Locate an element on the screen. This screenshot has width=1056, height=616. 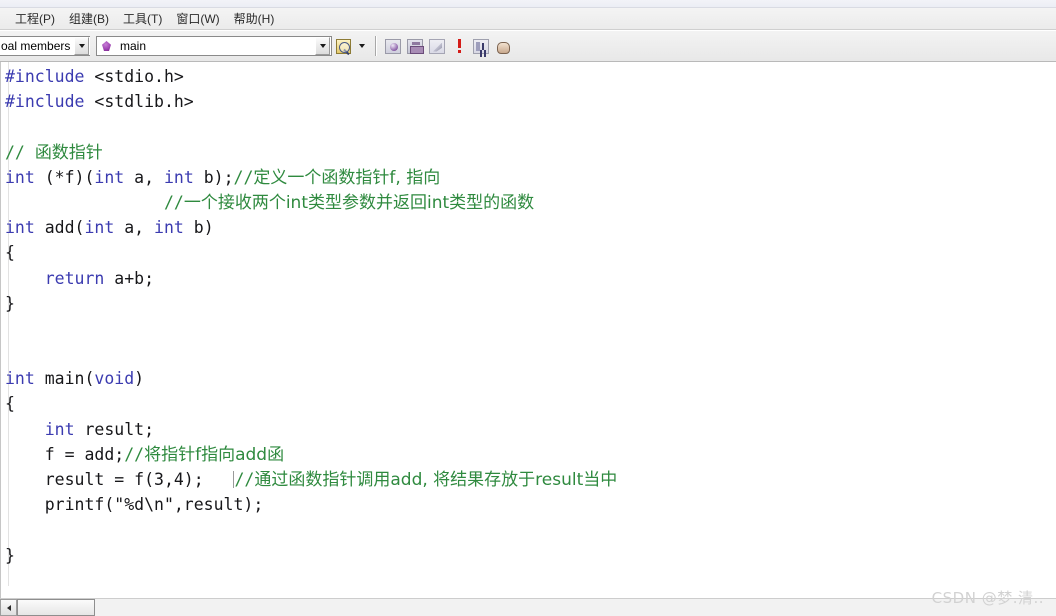
scroll-left-button is located at coordinates (8, 607).